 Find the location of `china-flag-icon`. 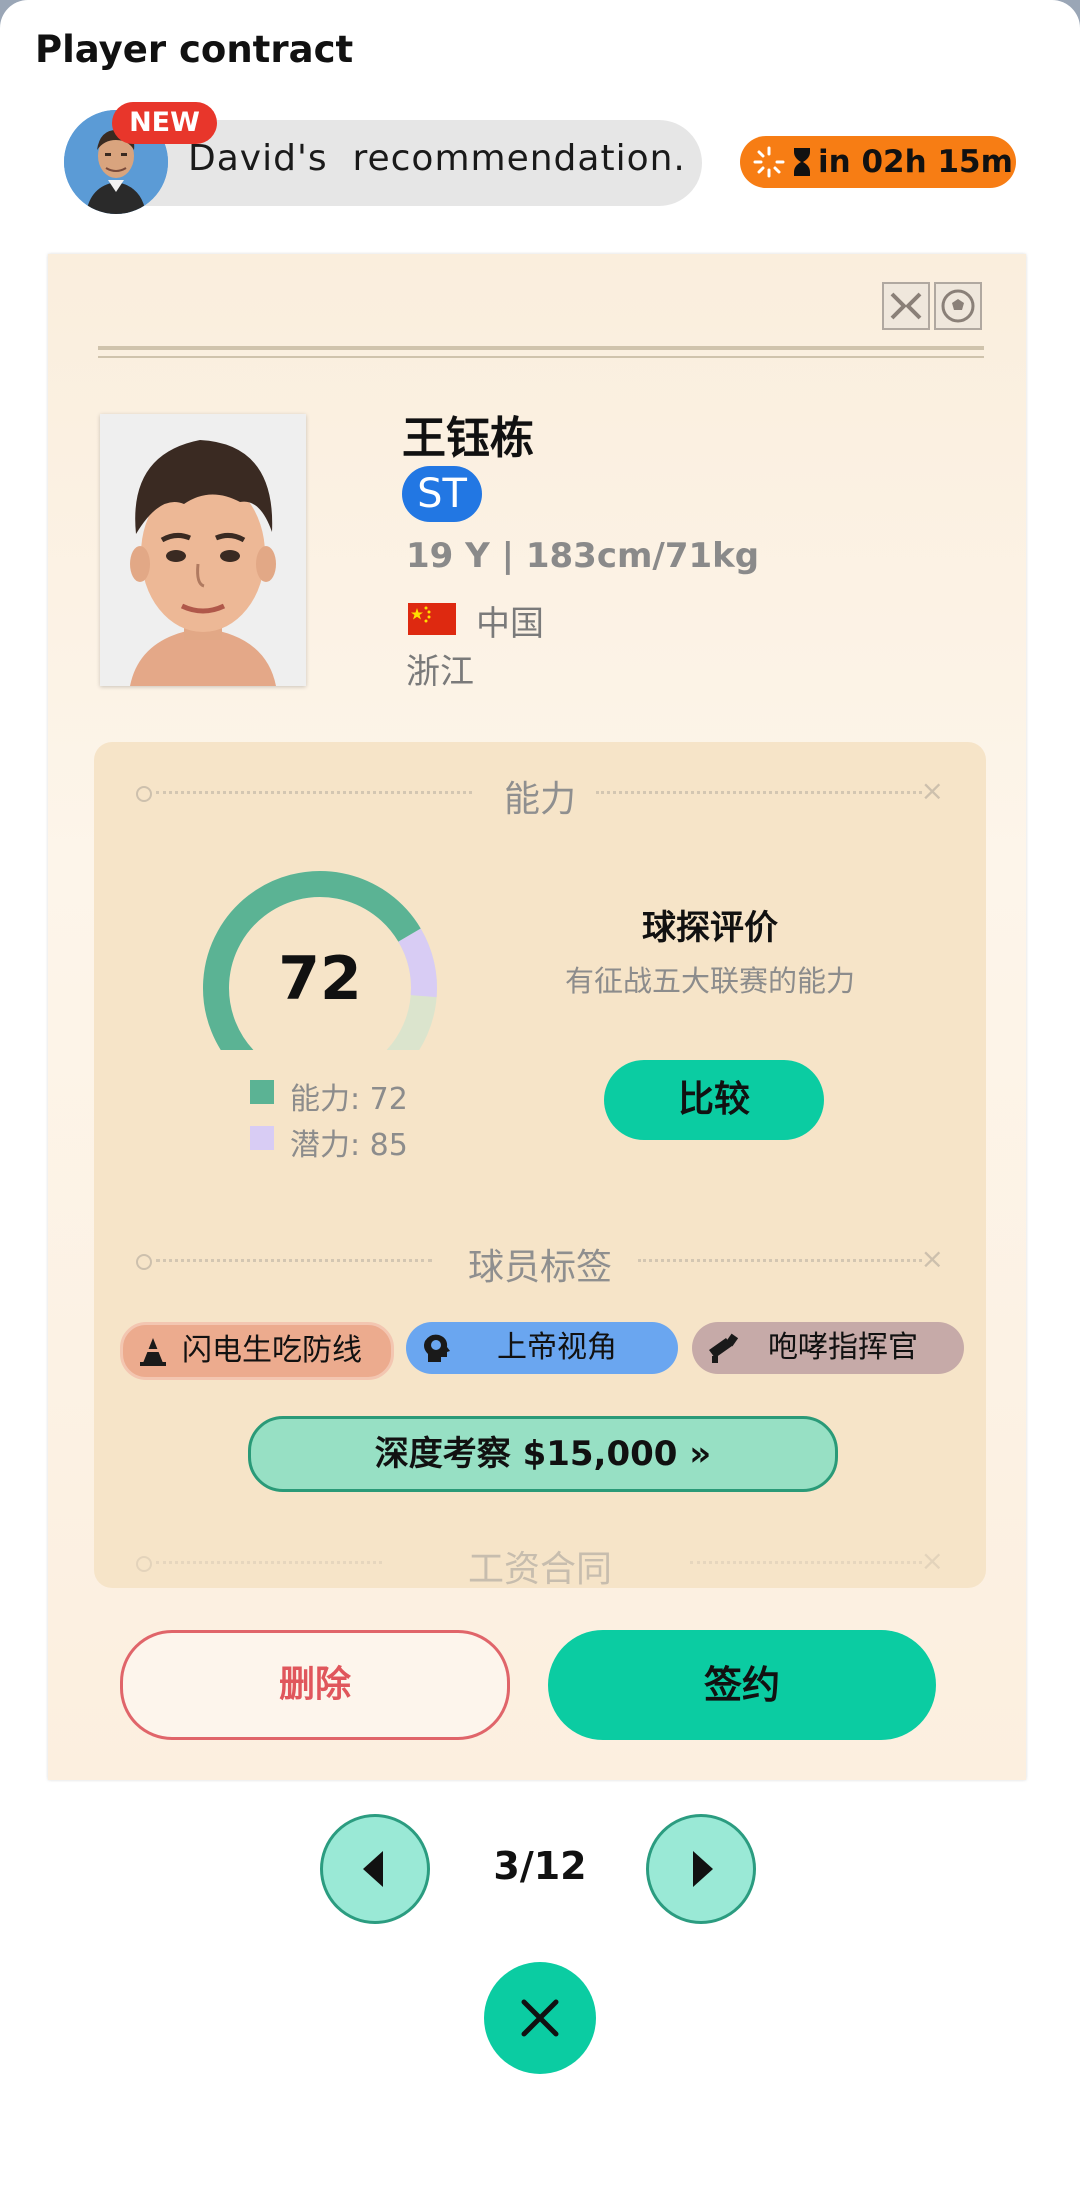

china-flag-icon is located at coordinates (432, 619).